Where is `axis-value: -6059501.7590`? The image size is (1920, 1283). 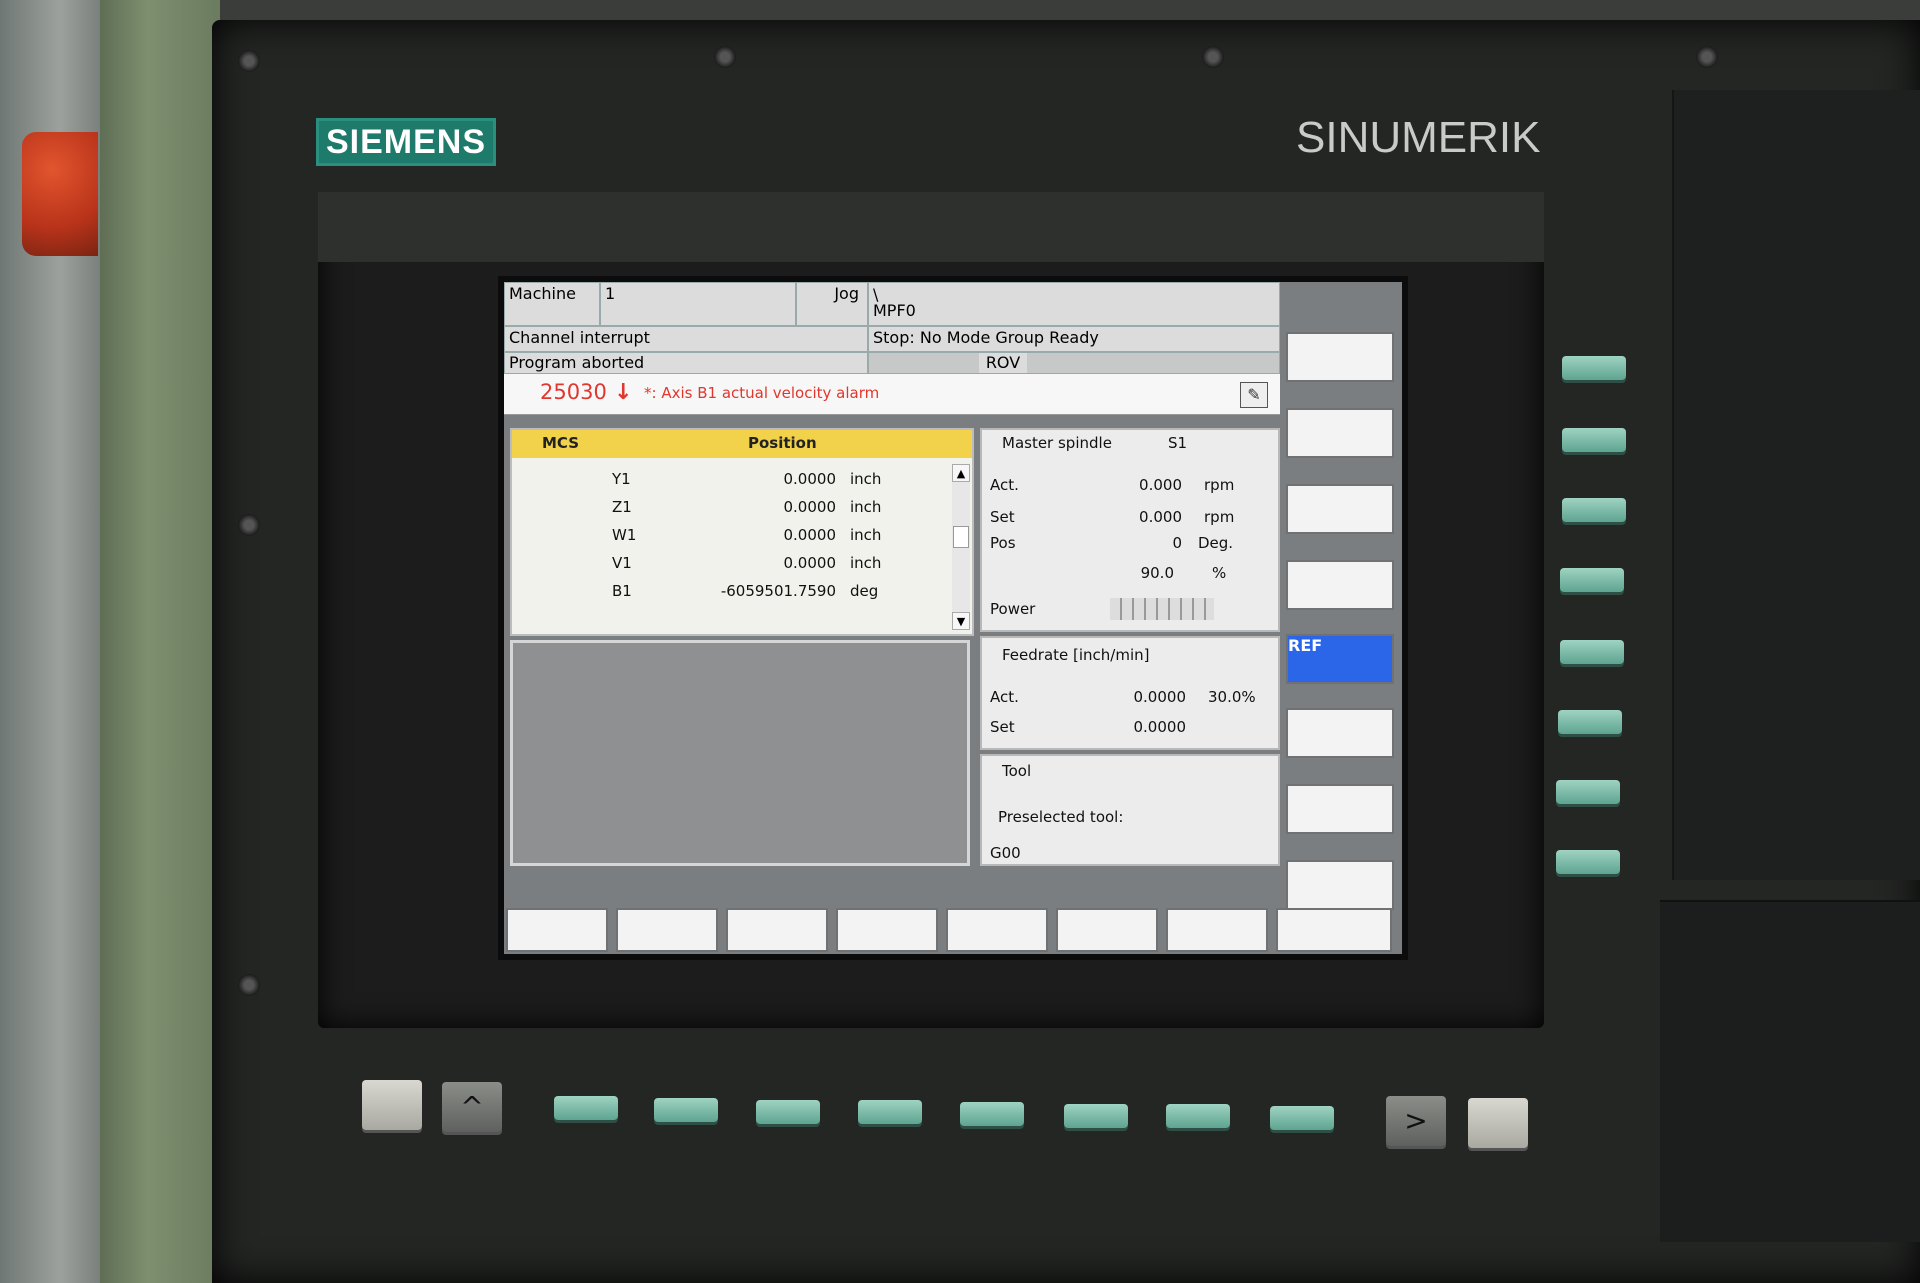 axis-value: -6059501.7590 is located at coordinates (778, 591).